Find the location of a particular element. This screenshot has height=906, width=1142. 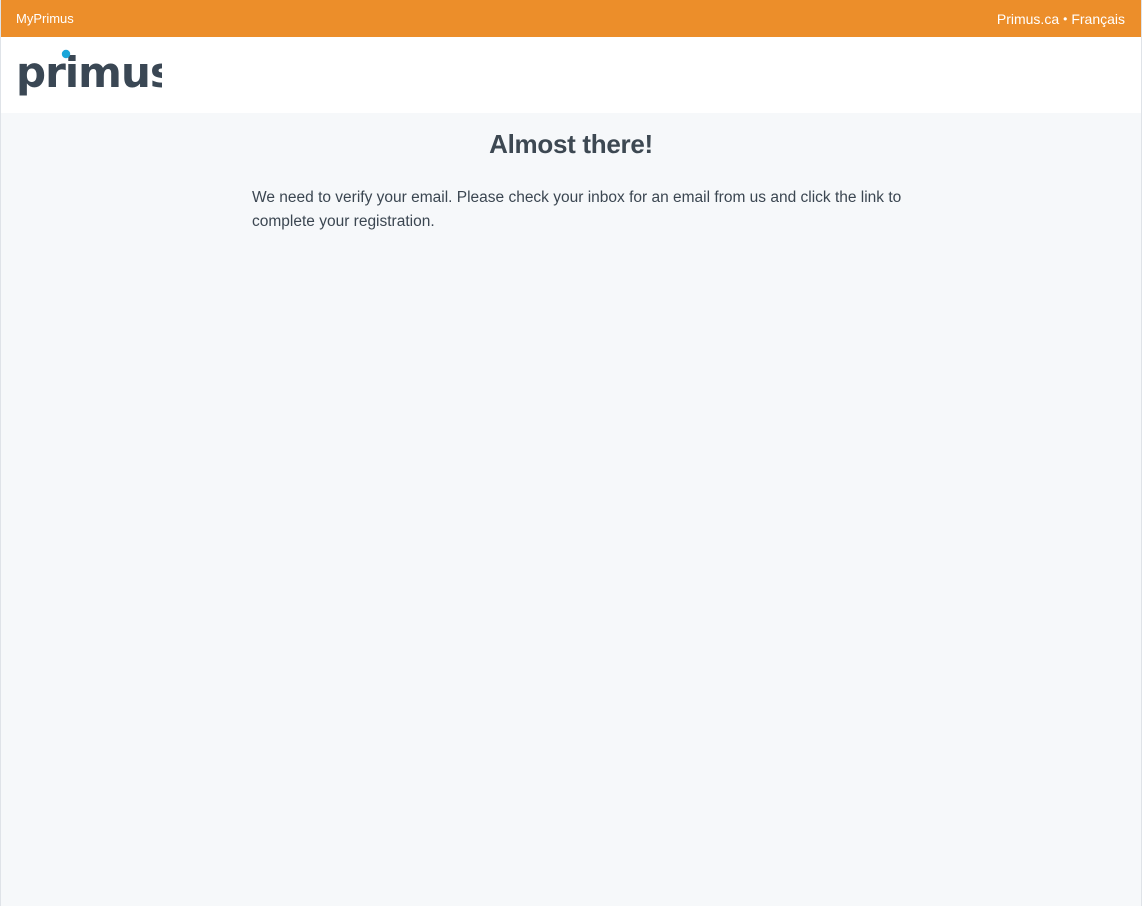

top-bar-right-links: Primus.ca • Français is located at coordinates (1061, 19).